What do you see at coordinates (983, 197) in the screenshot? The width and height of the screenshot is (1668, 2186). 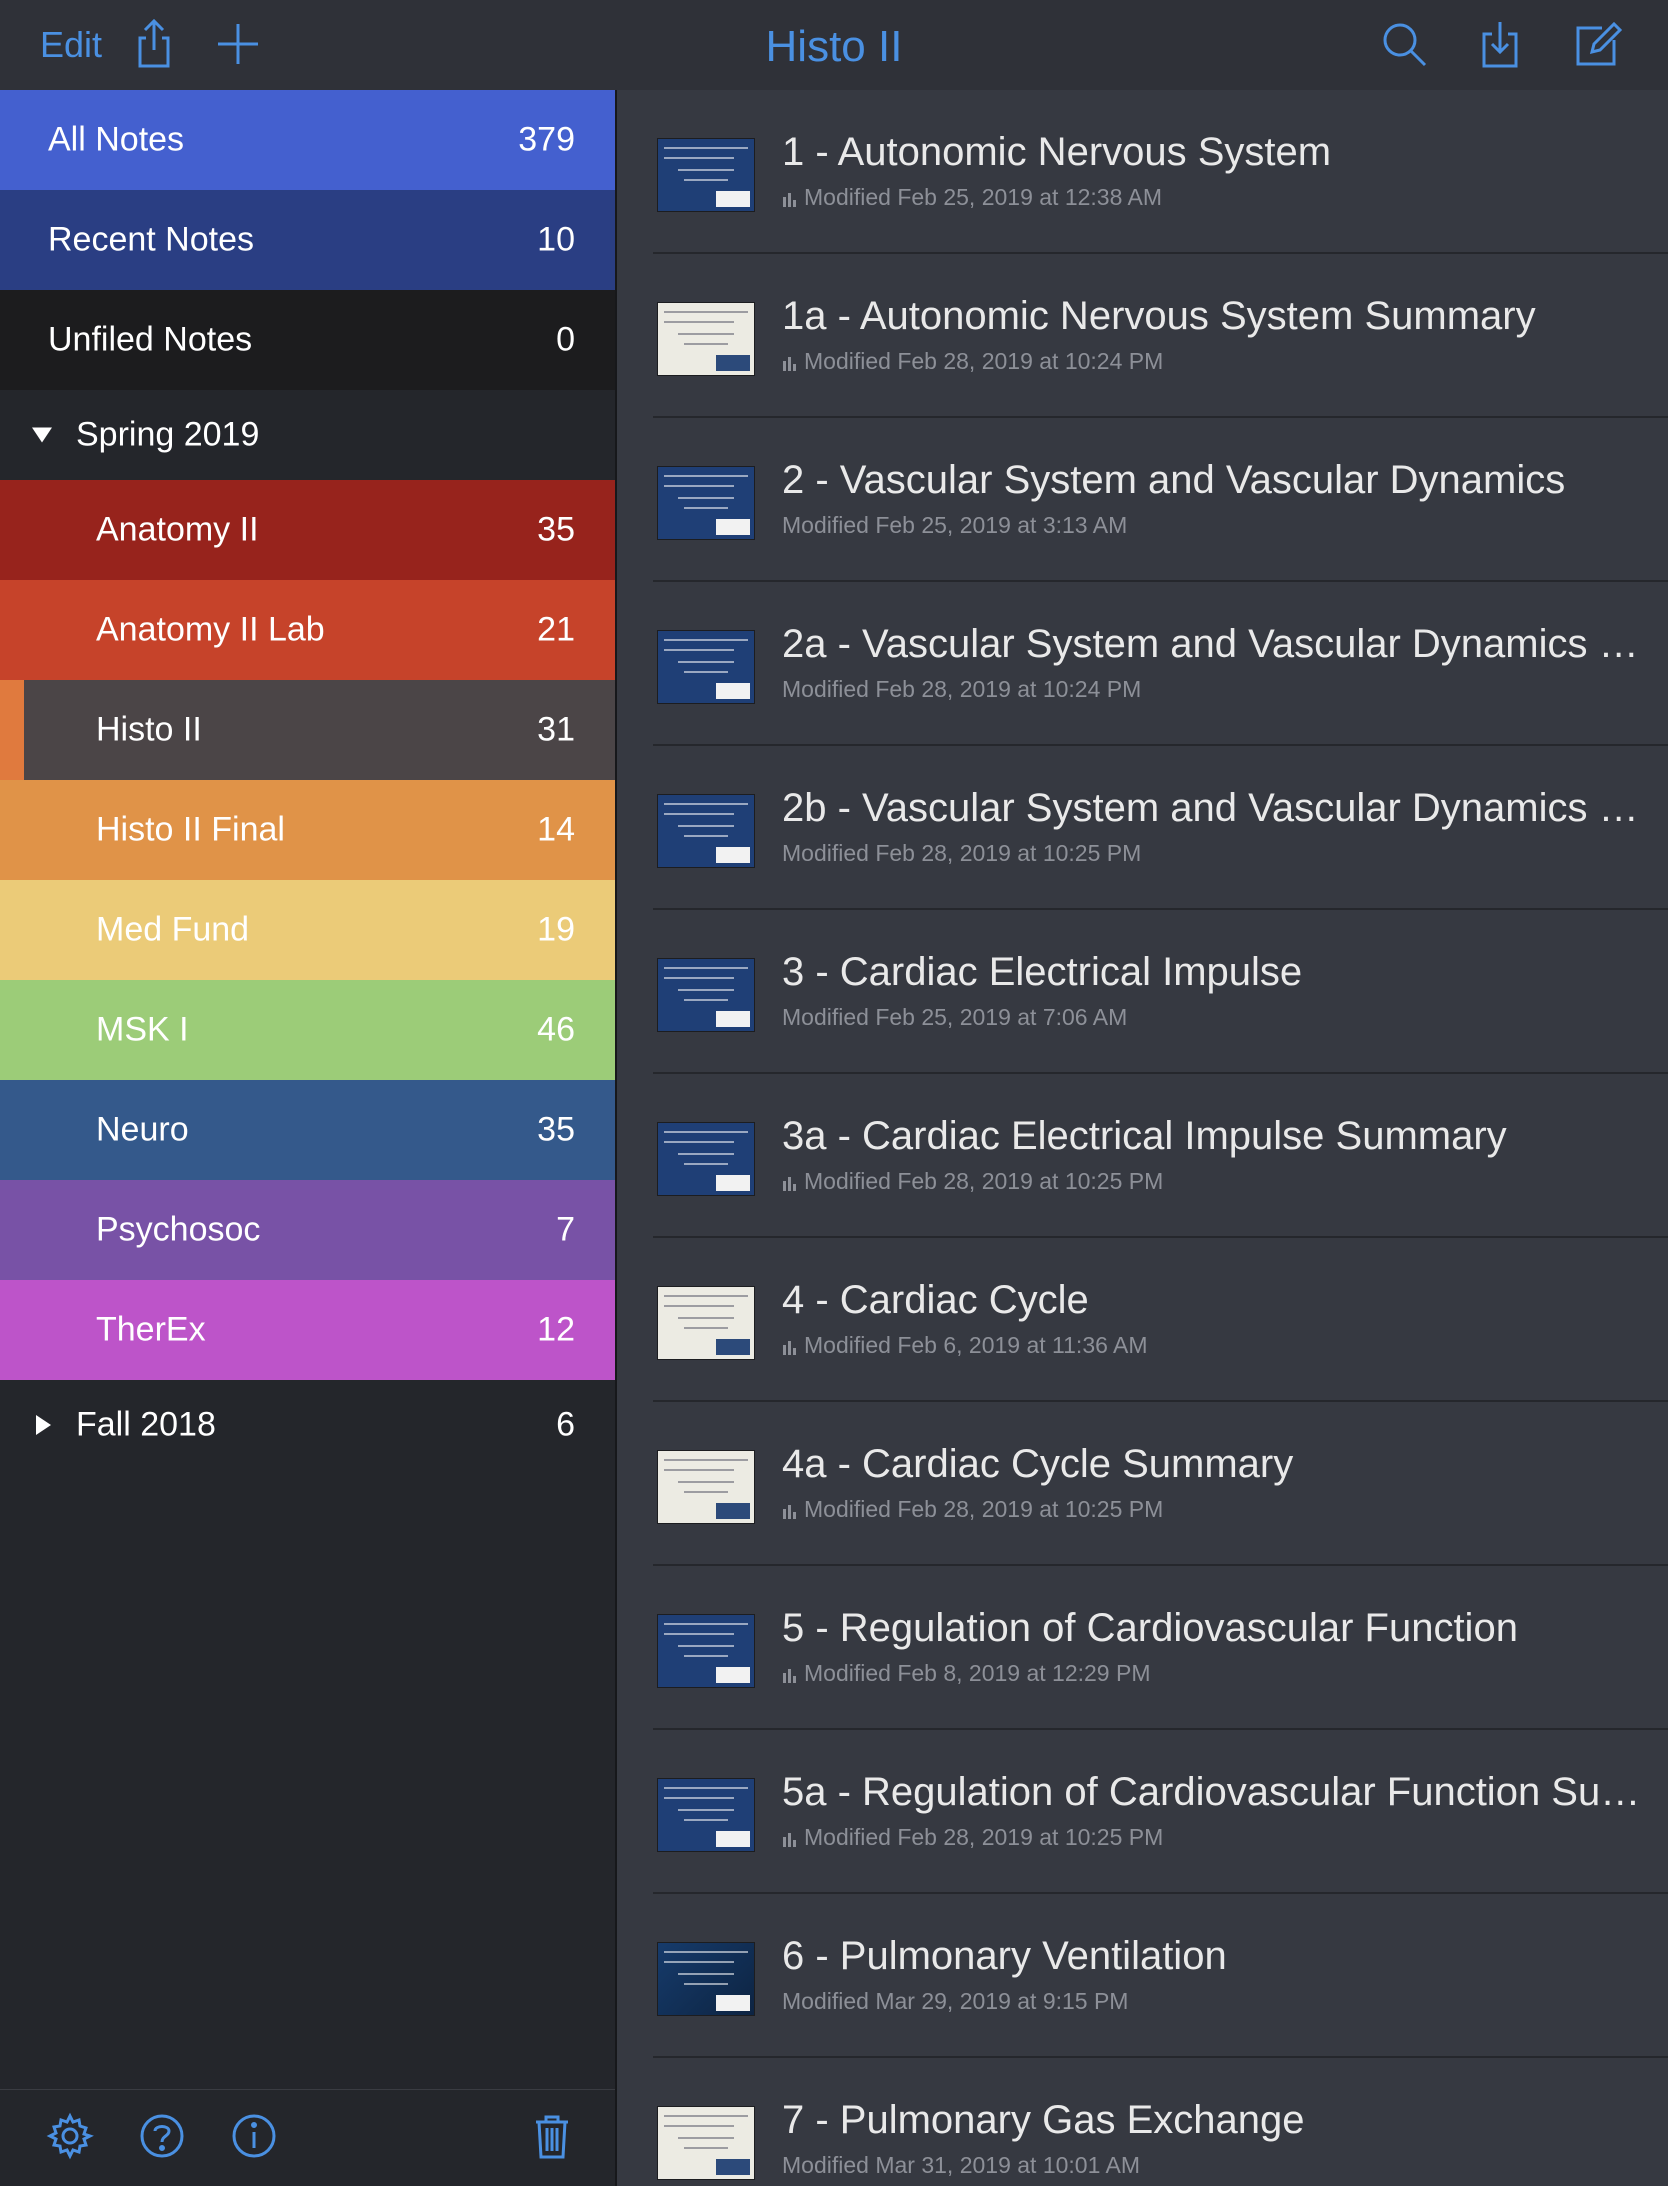 I see `note-modified: Modified Feb 25, 2019 at 12:38 AM` at bounding box center [983, 197].